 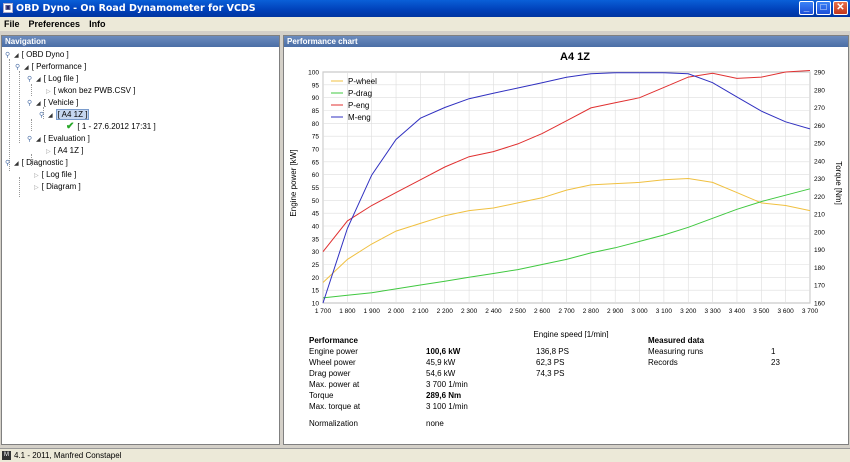 I want to click on menu-info: Info, so click(x=97, y=24).